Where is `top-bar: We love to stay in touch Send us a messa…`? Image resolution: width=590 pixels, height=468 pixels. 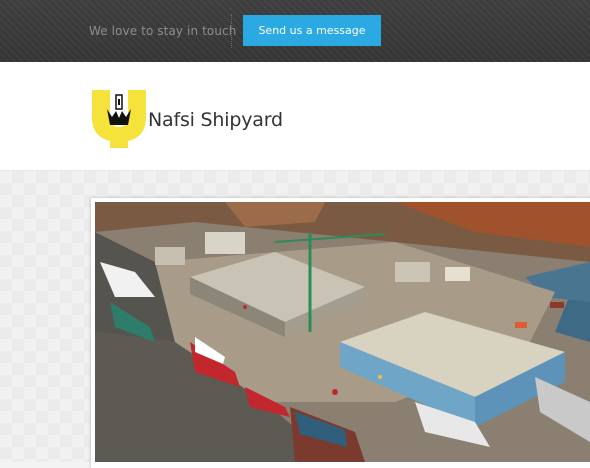 top-bar: We love to stay in touch Send us a messa… is located at coordinates (295, 31).